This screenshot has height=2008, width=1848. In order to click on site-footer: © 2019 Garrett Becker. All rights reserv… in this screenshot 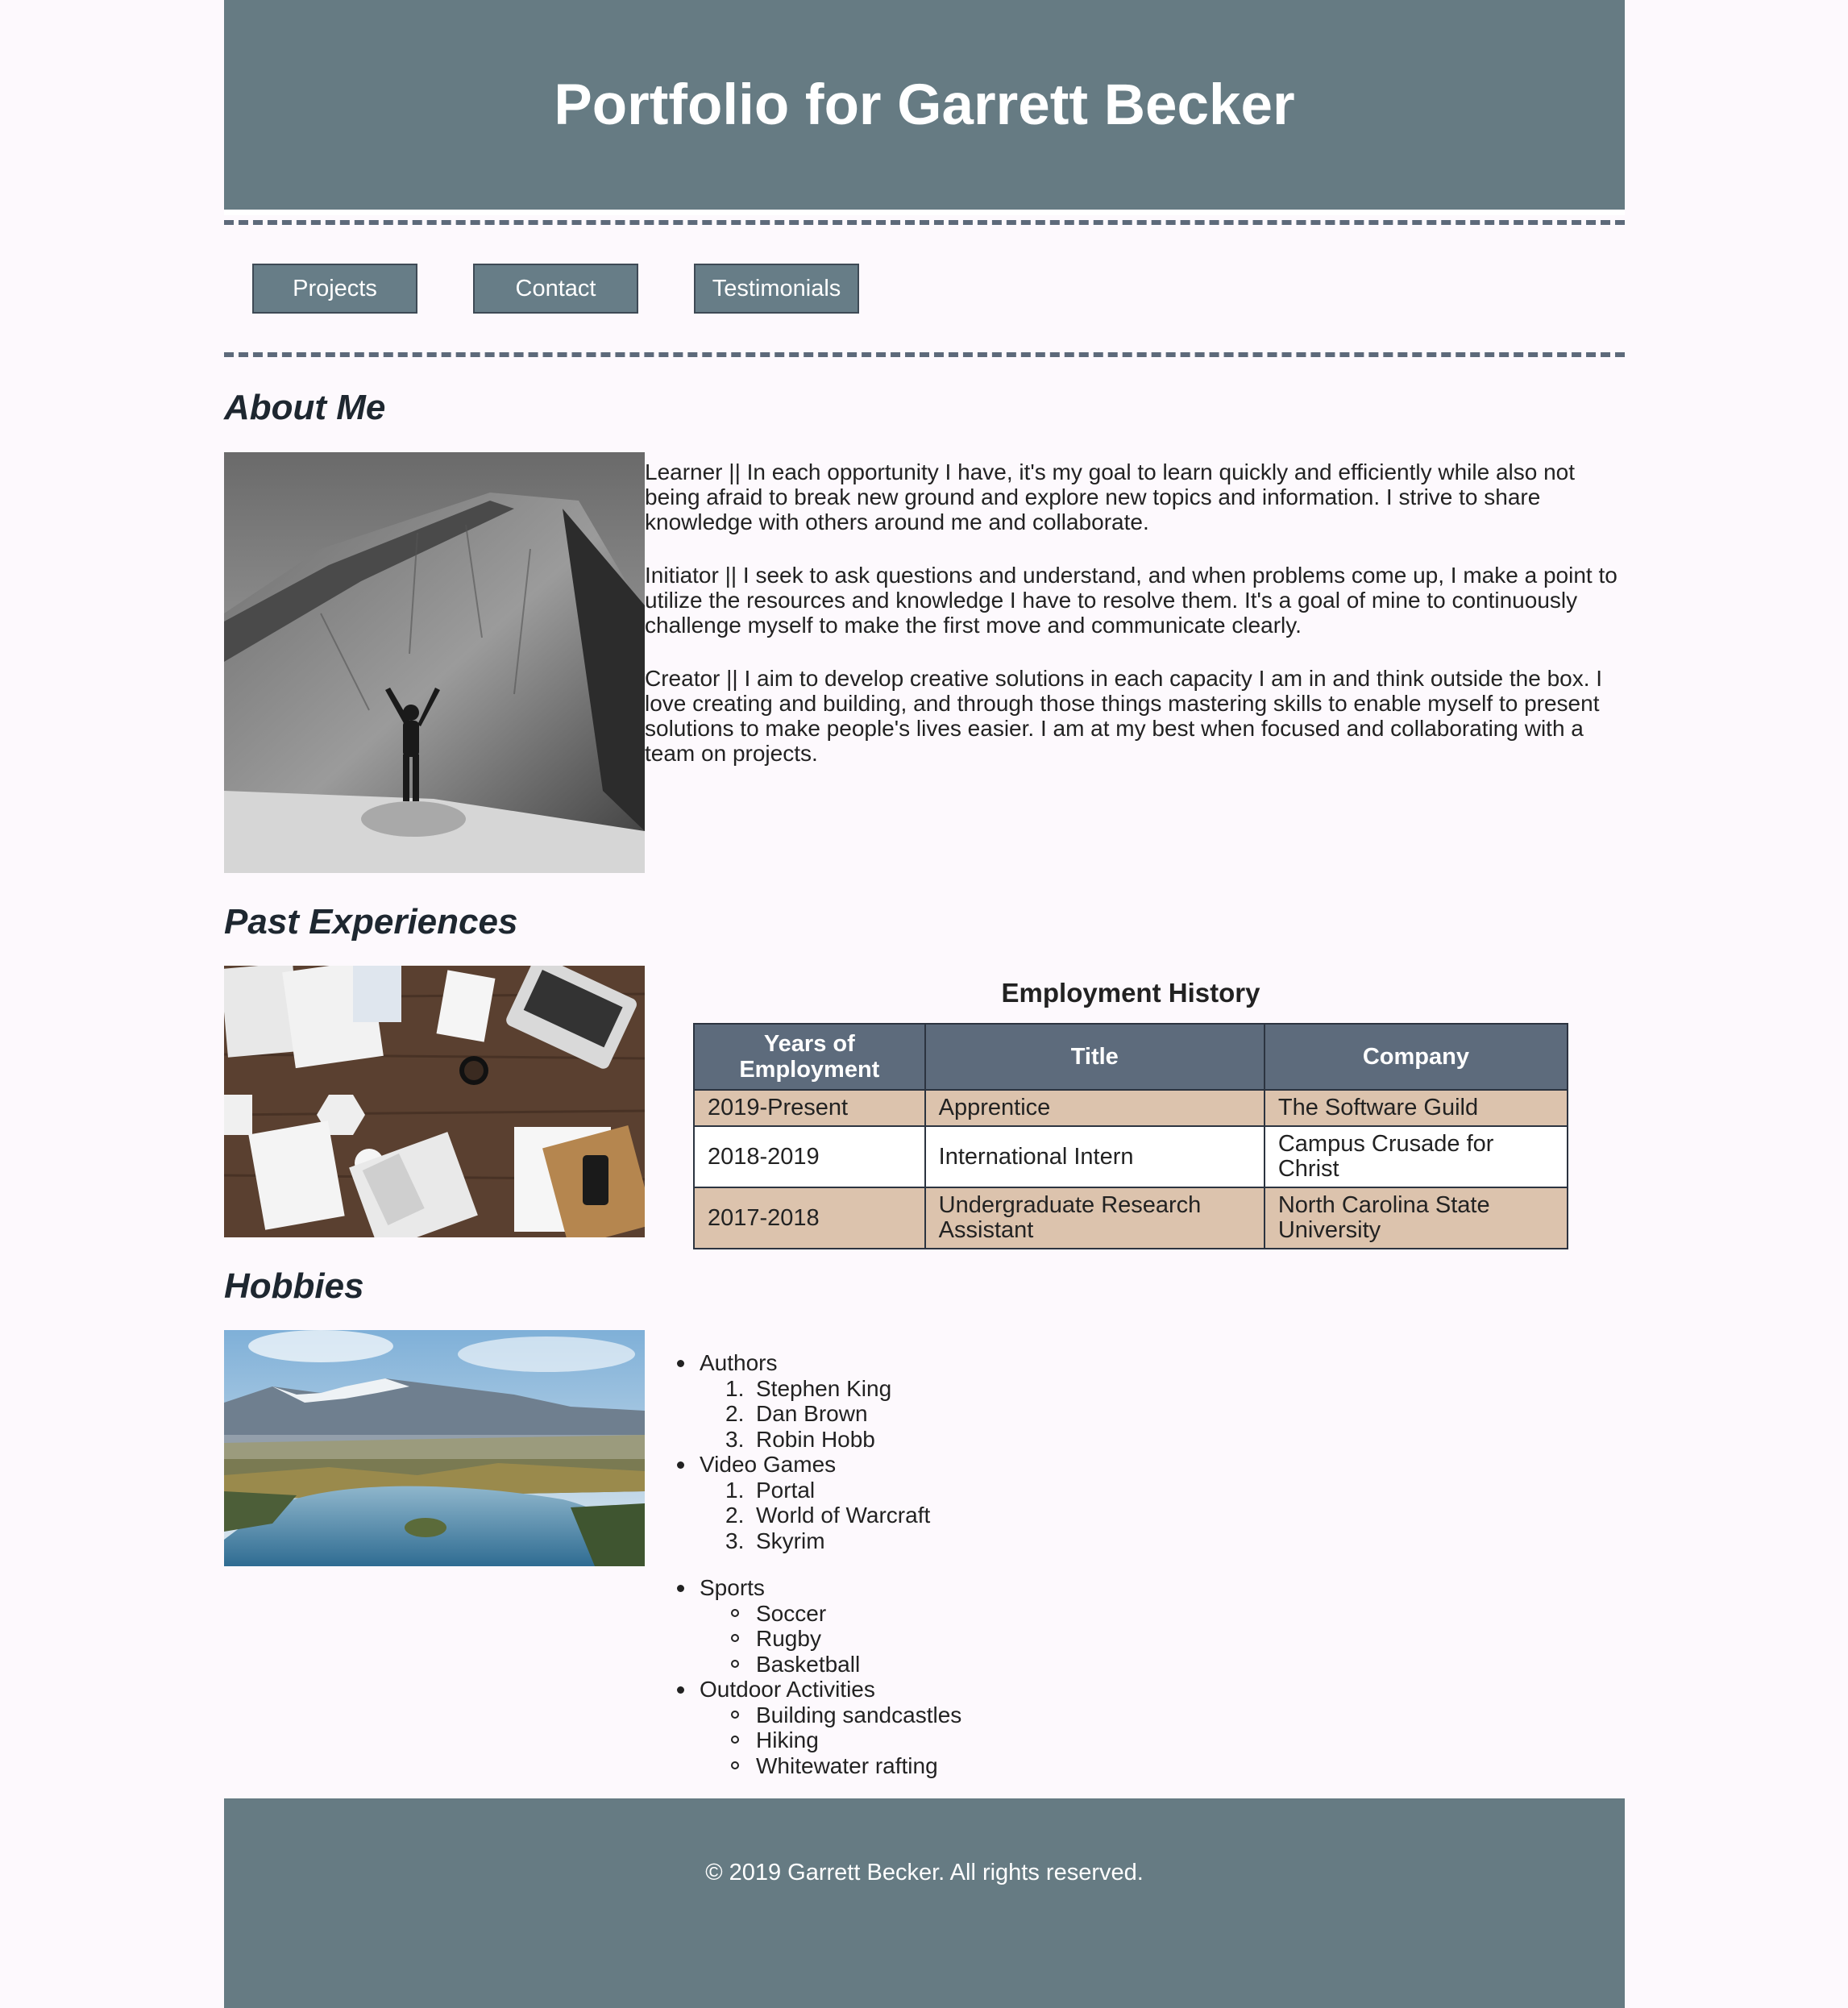, I will do `click(924, 1903)`.